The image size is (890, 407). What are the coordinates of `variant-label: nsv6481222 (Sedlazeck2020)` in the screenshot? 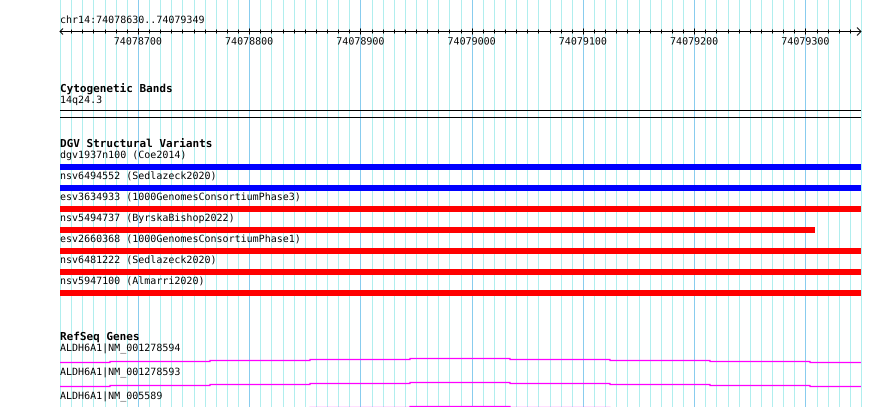 It's located at (138, 261).